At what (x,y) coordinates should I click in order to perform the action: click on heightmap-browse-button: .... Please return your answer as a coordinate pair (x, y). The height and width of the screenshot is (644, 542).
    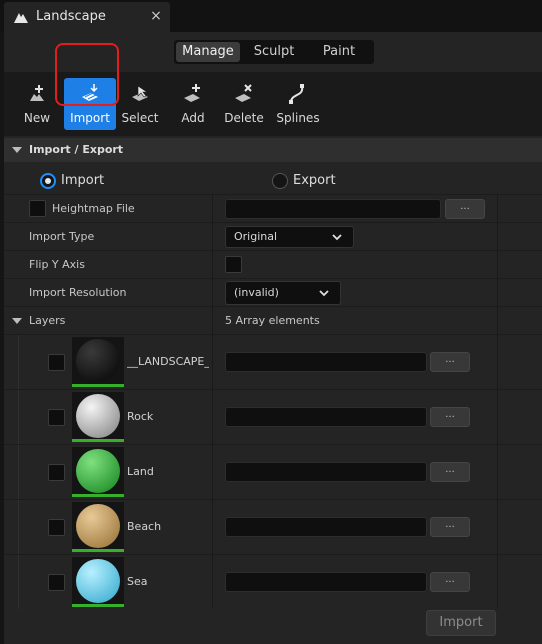
    Looking at the image, I should click on (465, 209).